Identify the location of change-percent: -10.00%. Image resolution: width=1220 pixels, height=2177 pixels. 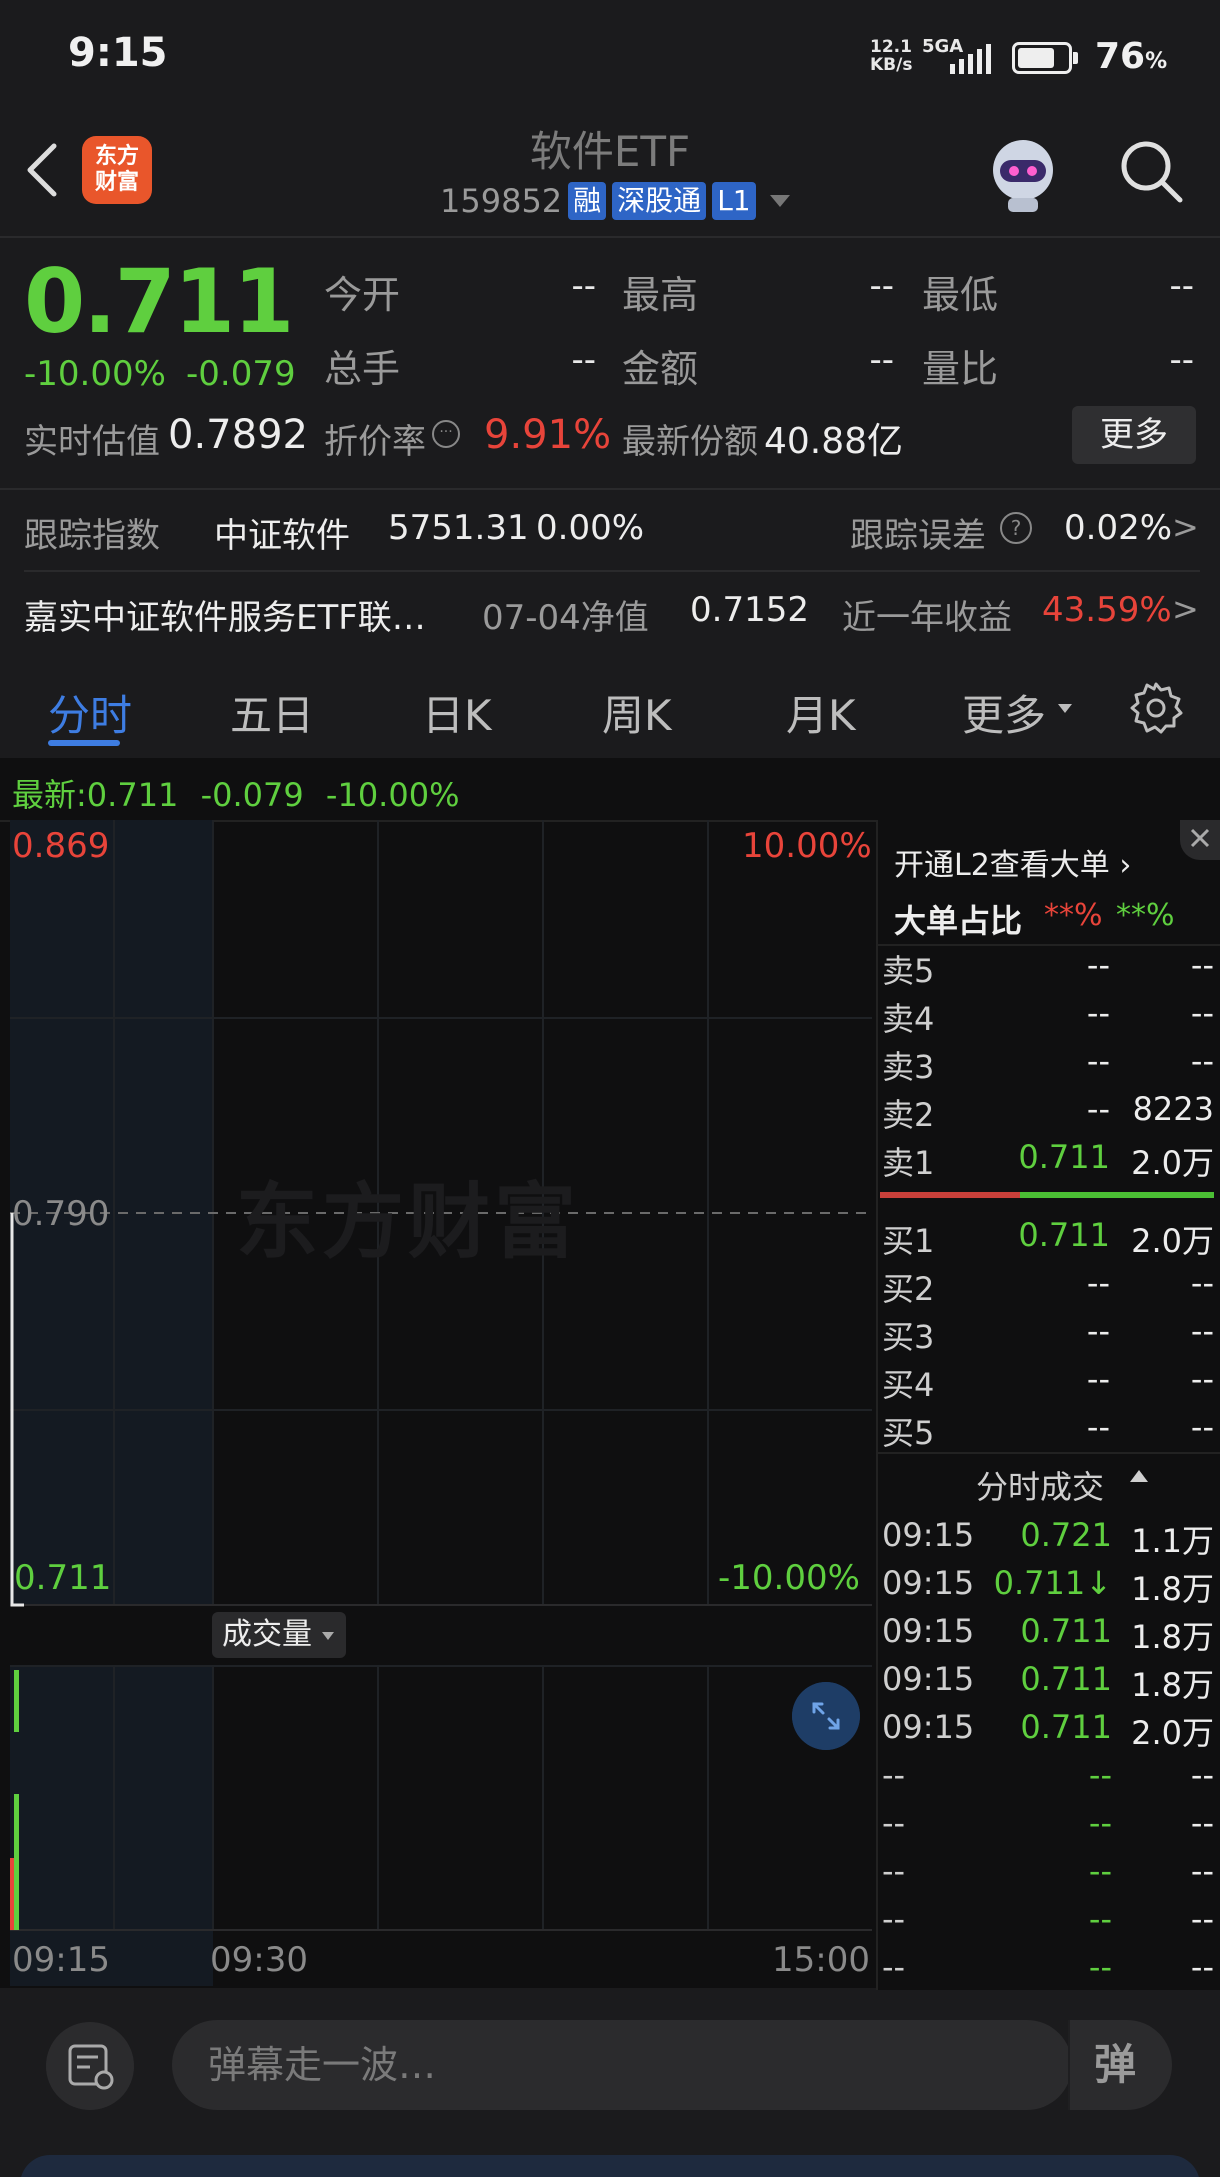
(95, 374).